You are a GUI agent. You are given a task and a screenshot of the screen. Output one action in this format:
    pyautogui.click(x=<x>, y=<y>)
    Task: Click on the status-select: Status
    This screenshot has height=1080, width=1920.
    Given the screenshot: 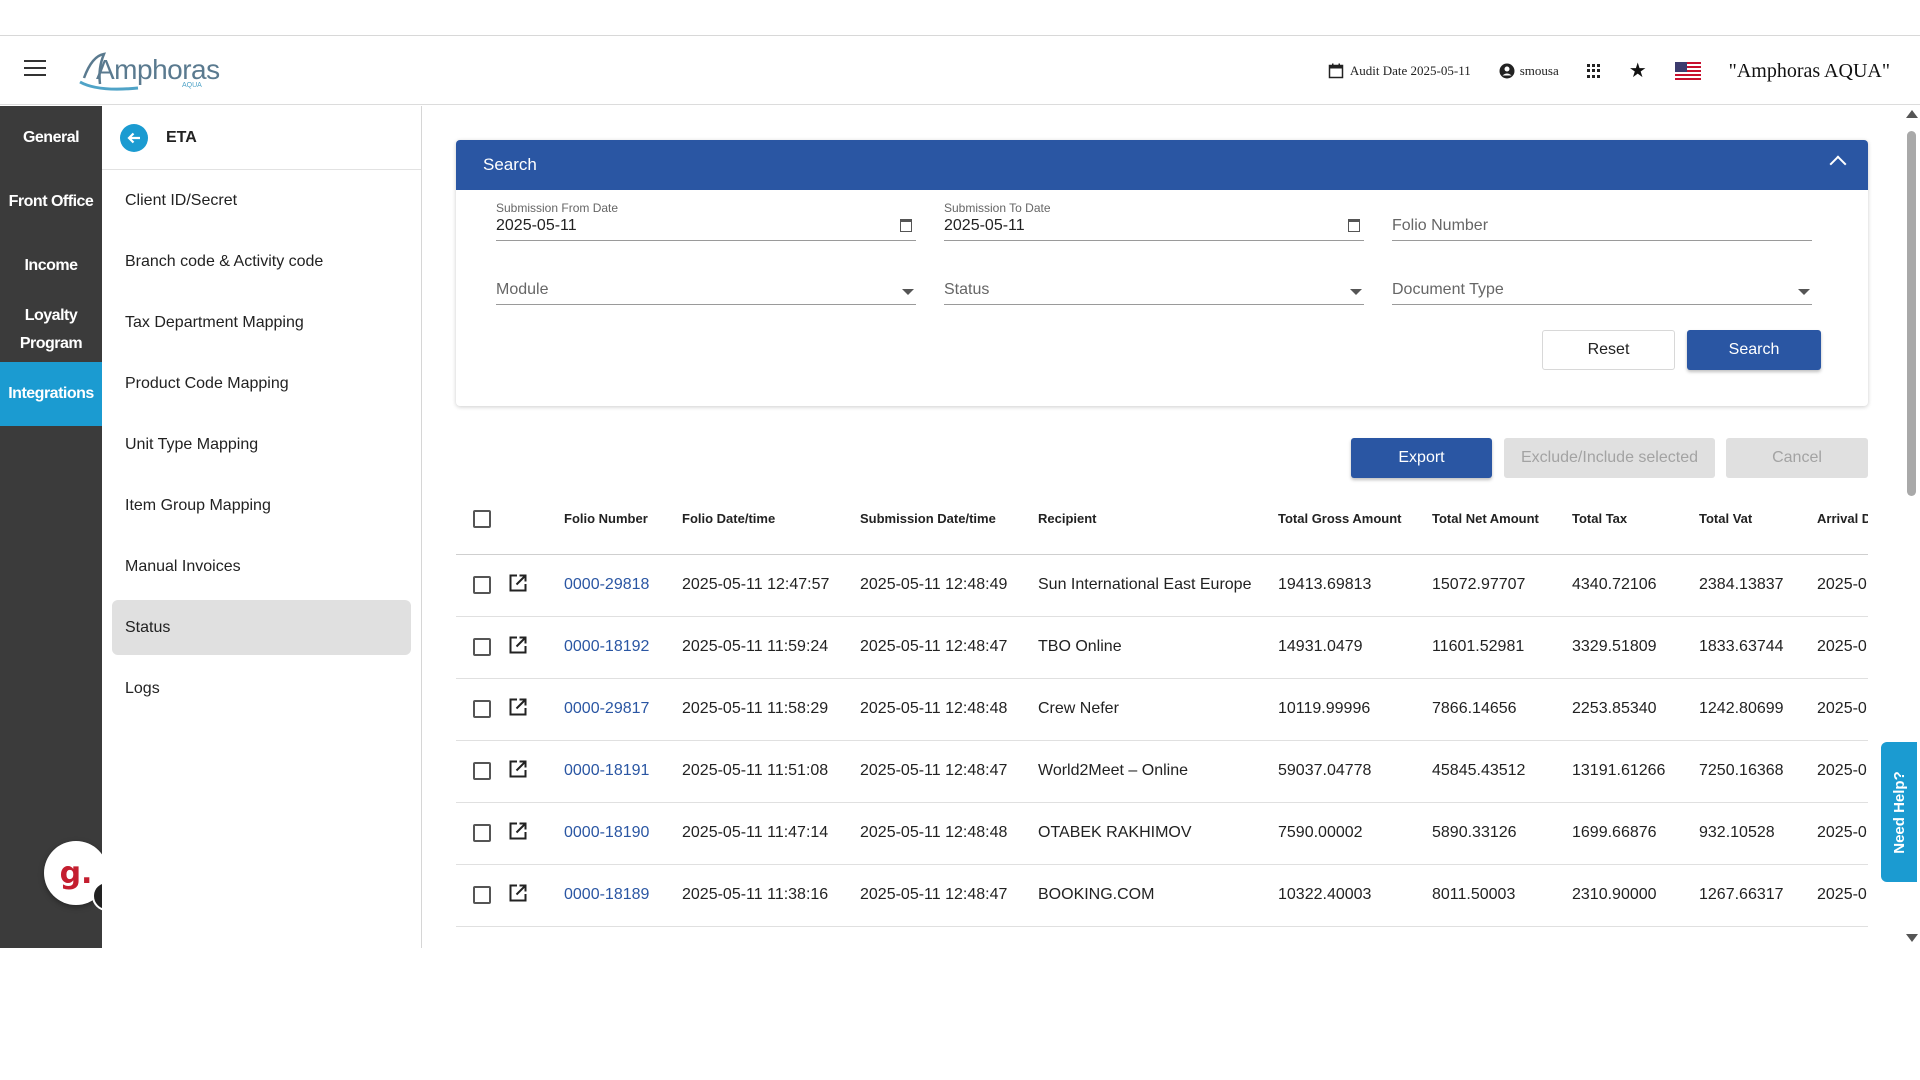 What is the action you would take?
    pyautogui.click(x=1154, y=285)
    